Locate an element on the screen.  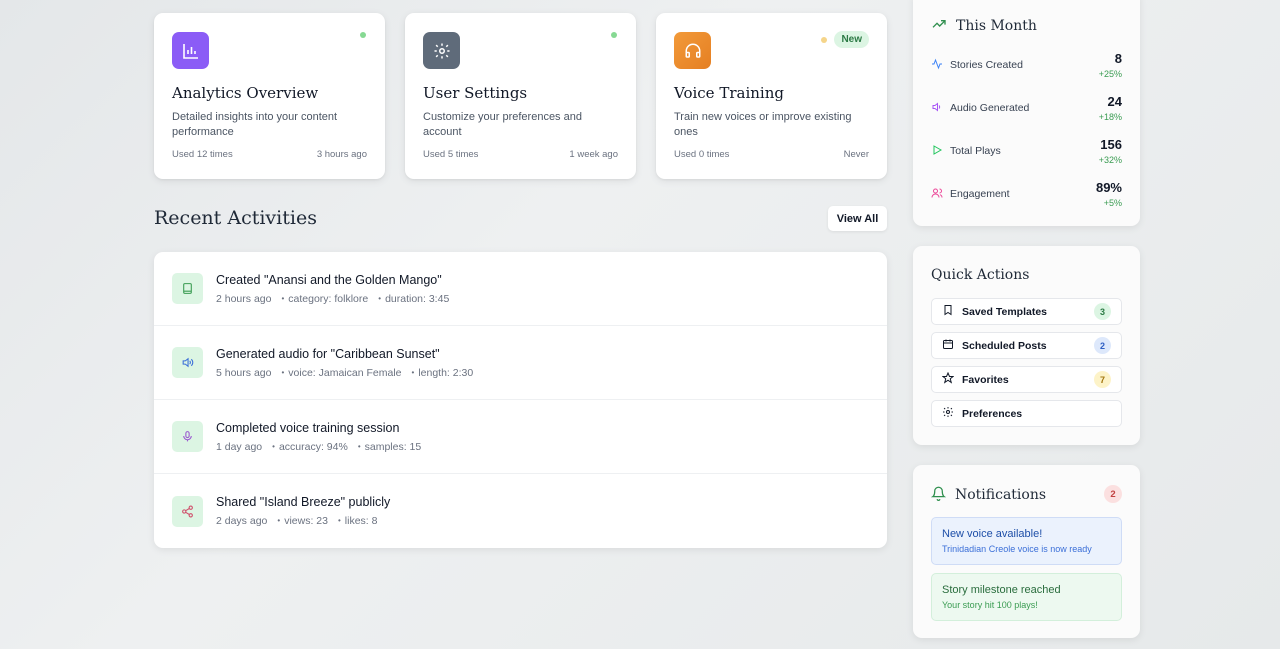
panel-title: This Month is located at coordinates (996, 25).